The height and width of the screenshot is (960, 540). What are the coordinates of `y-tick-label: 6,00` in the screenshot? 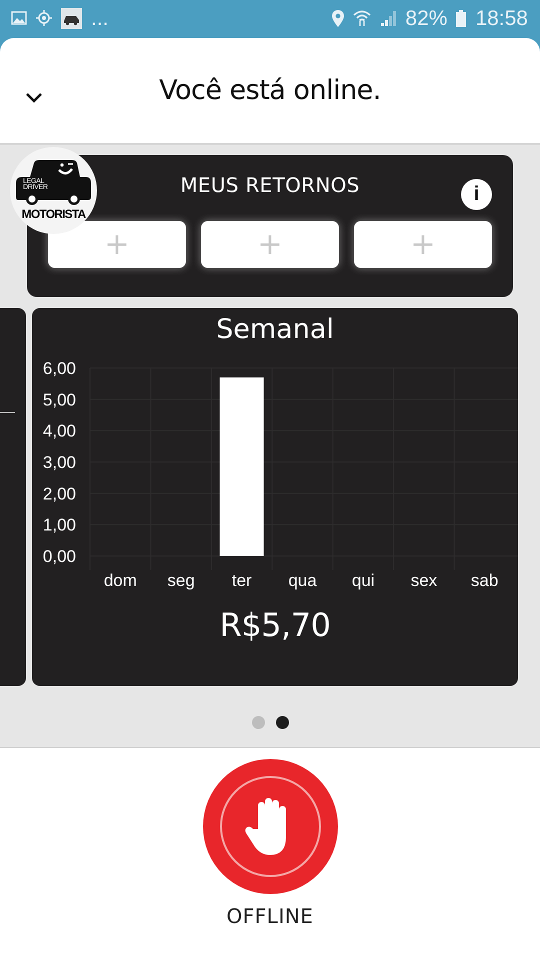 It's located at (59, 368).